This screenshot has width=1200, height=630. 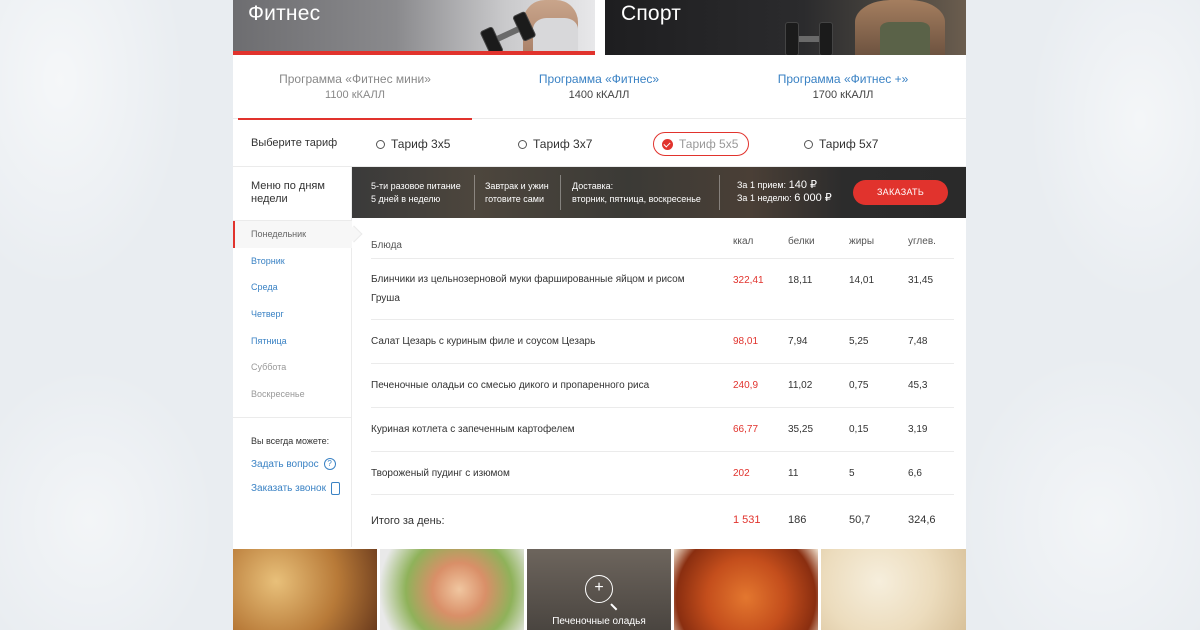 I want to click on dish-fat: 0,75, so click(x=859, y=385).